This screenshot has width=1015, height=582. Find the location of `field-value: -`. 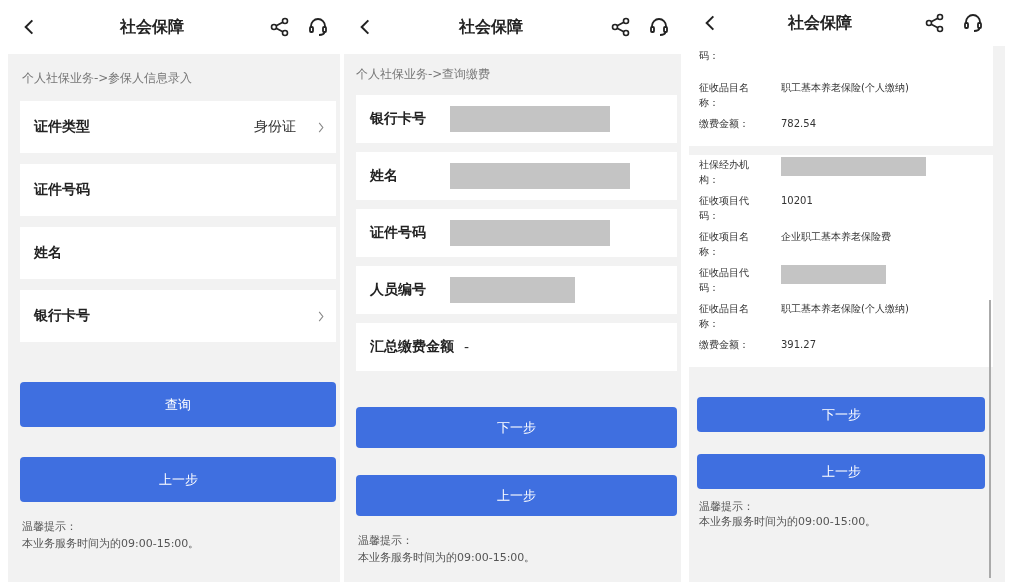

field-value: - is located at coordinates (467, 347).